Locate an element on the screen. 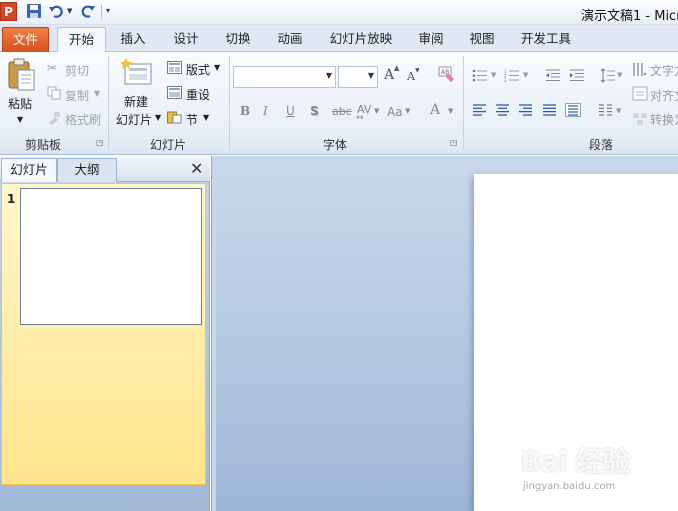 This screenshot has height=511, width=678. text-shadow-button: S is located at coordinates (314, 111).